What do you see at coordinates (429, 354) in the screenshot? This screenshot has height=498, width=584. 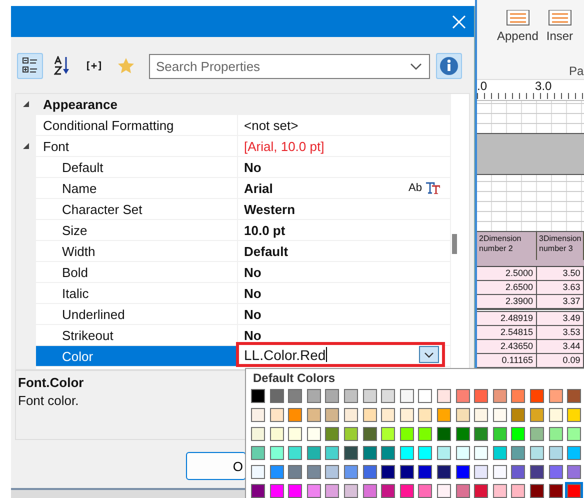 I see `dropdown-button` at bounding box center [429, 354].